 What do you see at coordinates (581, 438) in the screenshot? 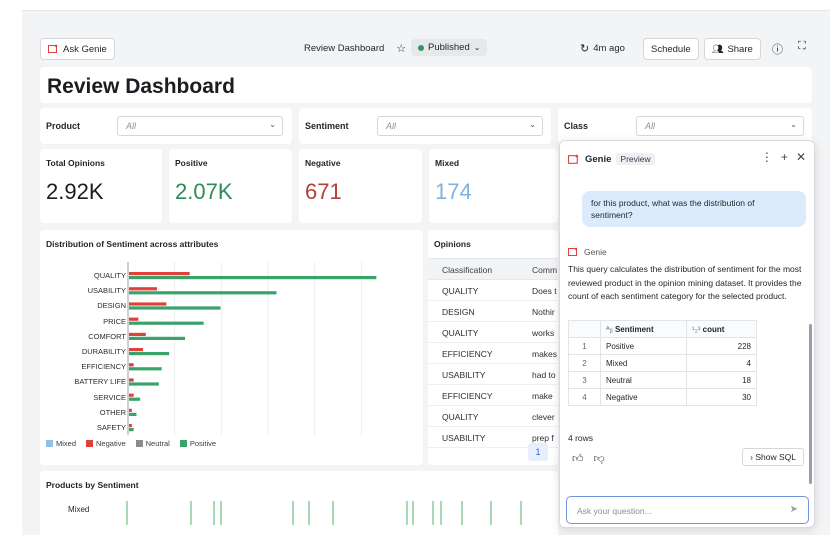
I see `rows-count: 4 rows` at bounding box center [581, 438].